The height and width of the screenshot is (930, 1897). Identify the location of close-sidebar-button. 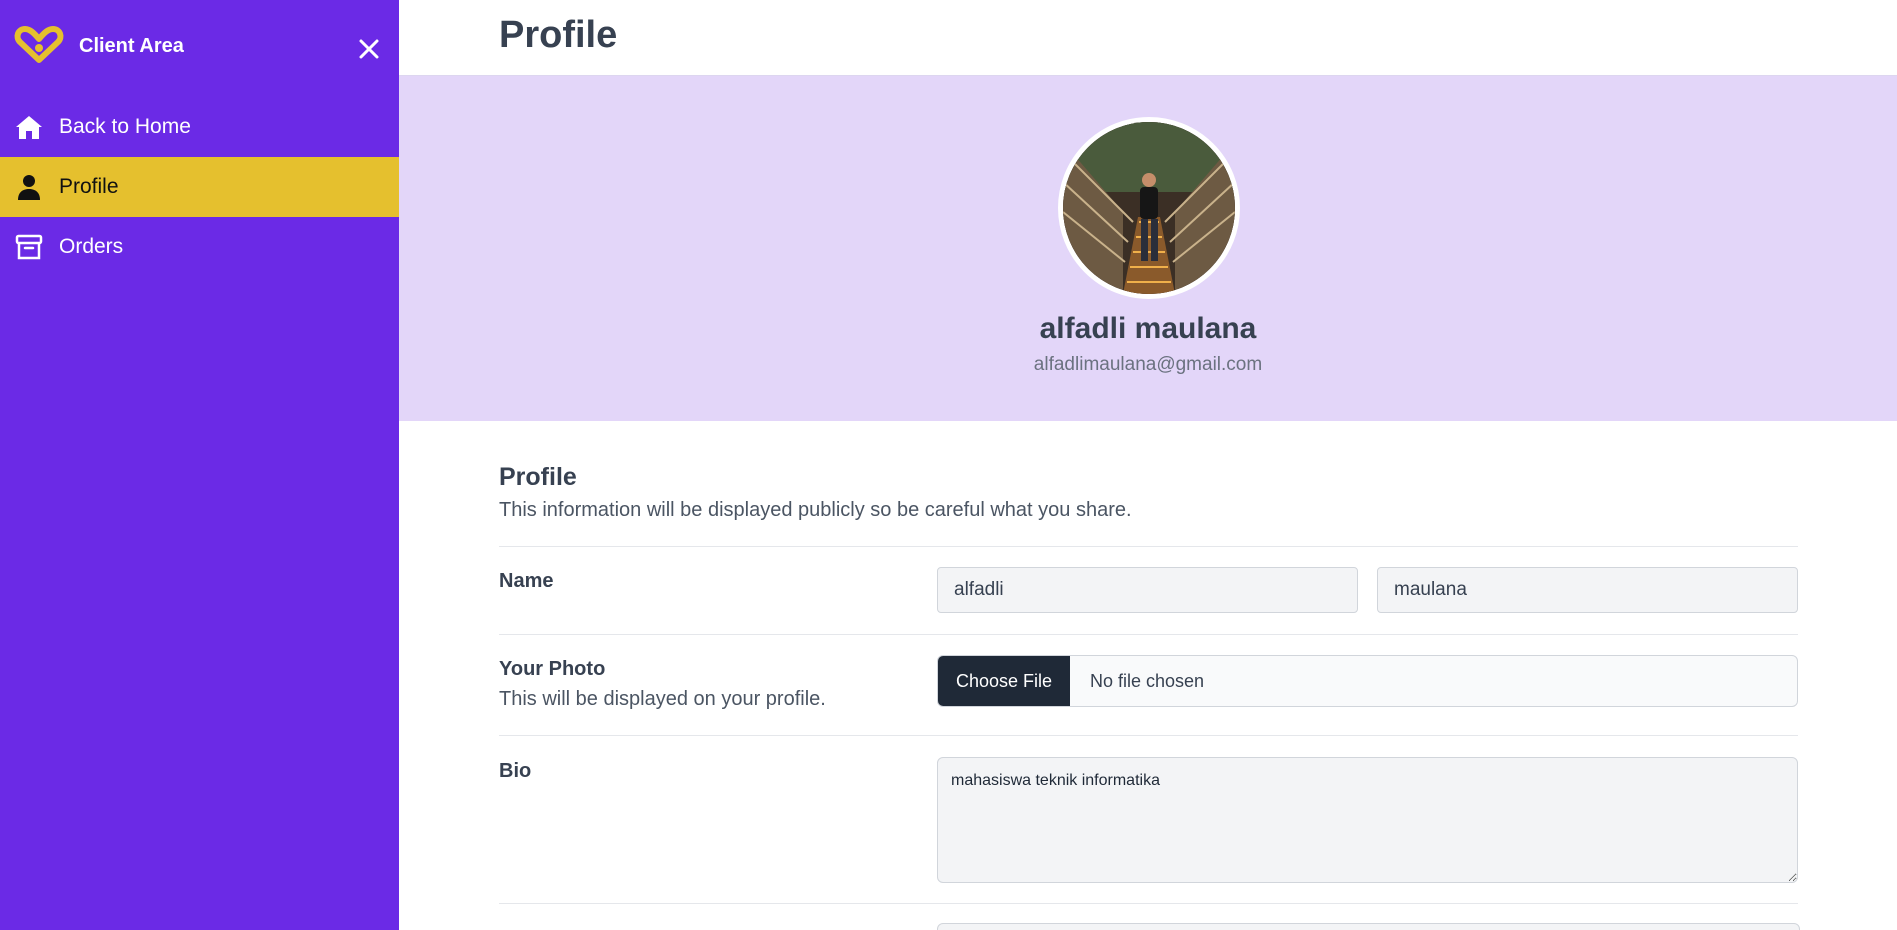
(369, 49).